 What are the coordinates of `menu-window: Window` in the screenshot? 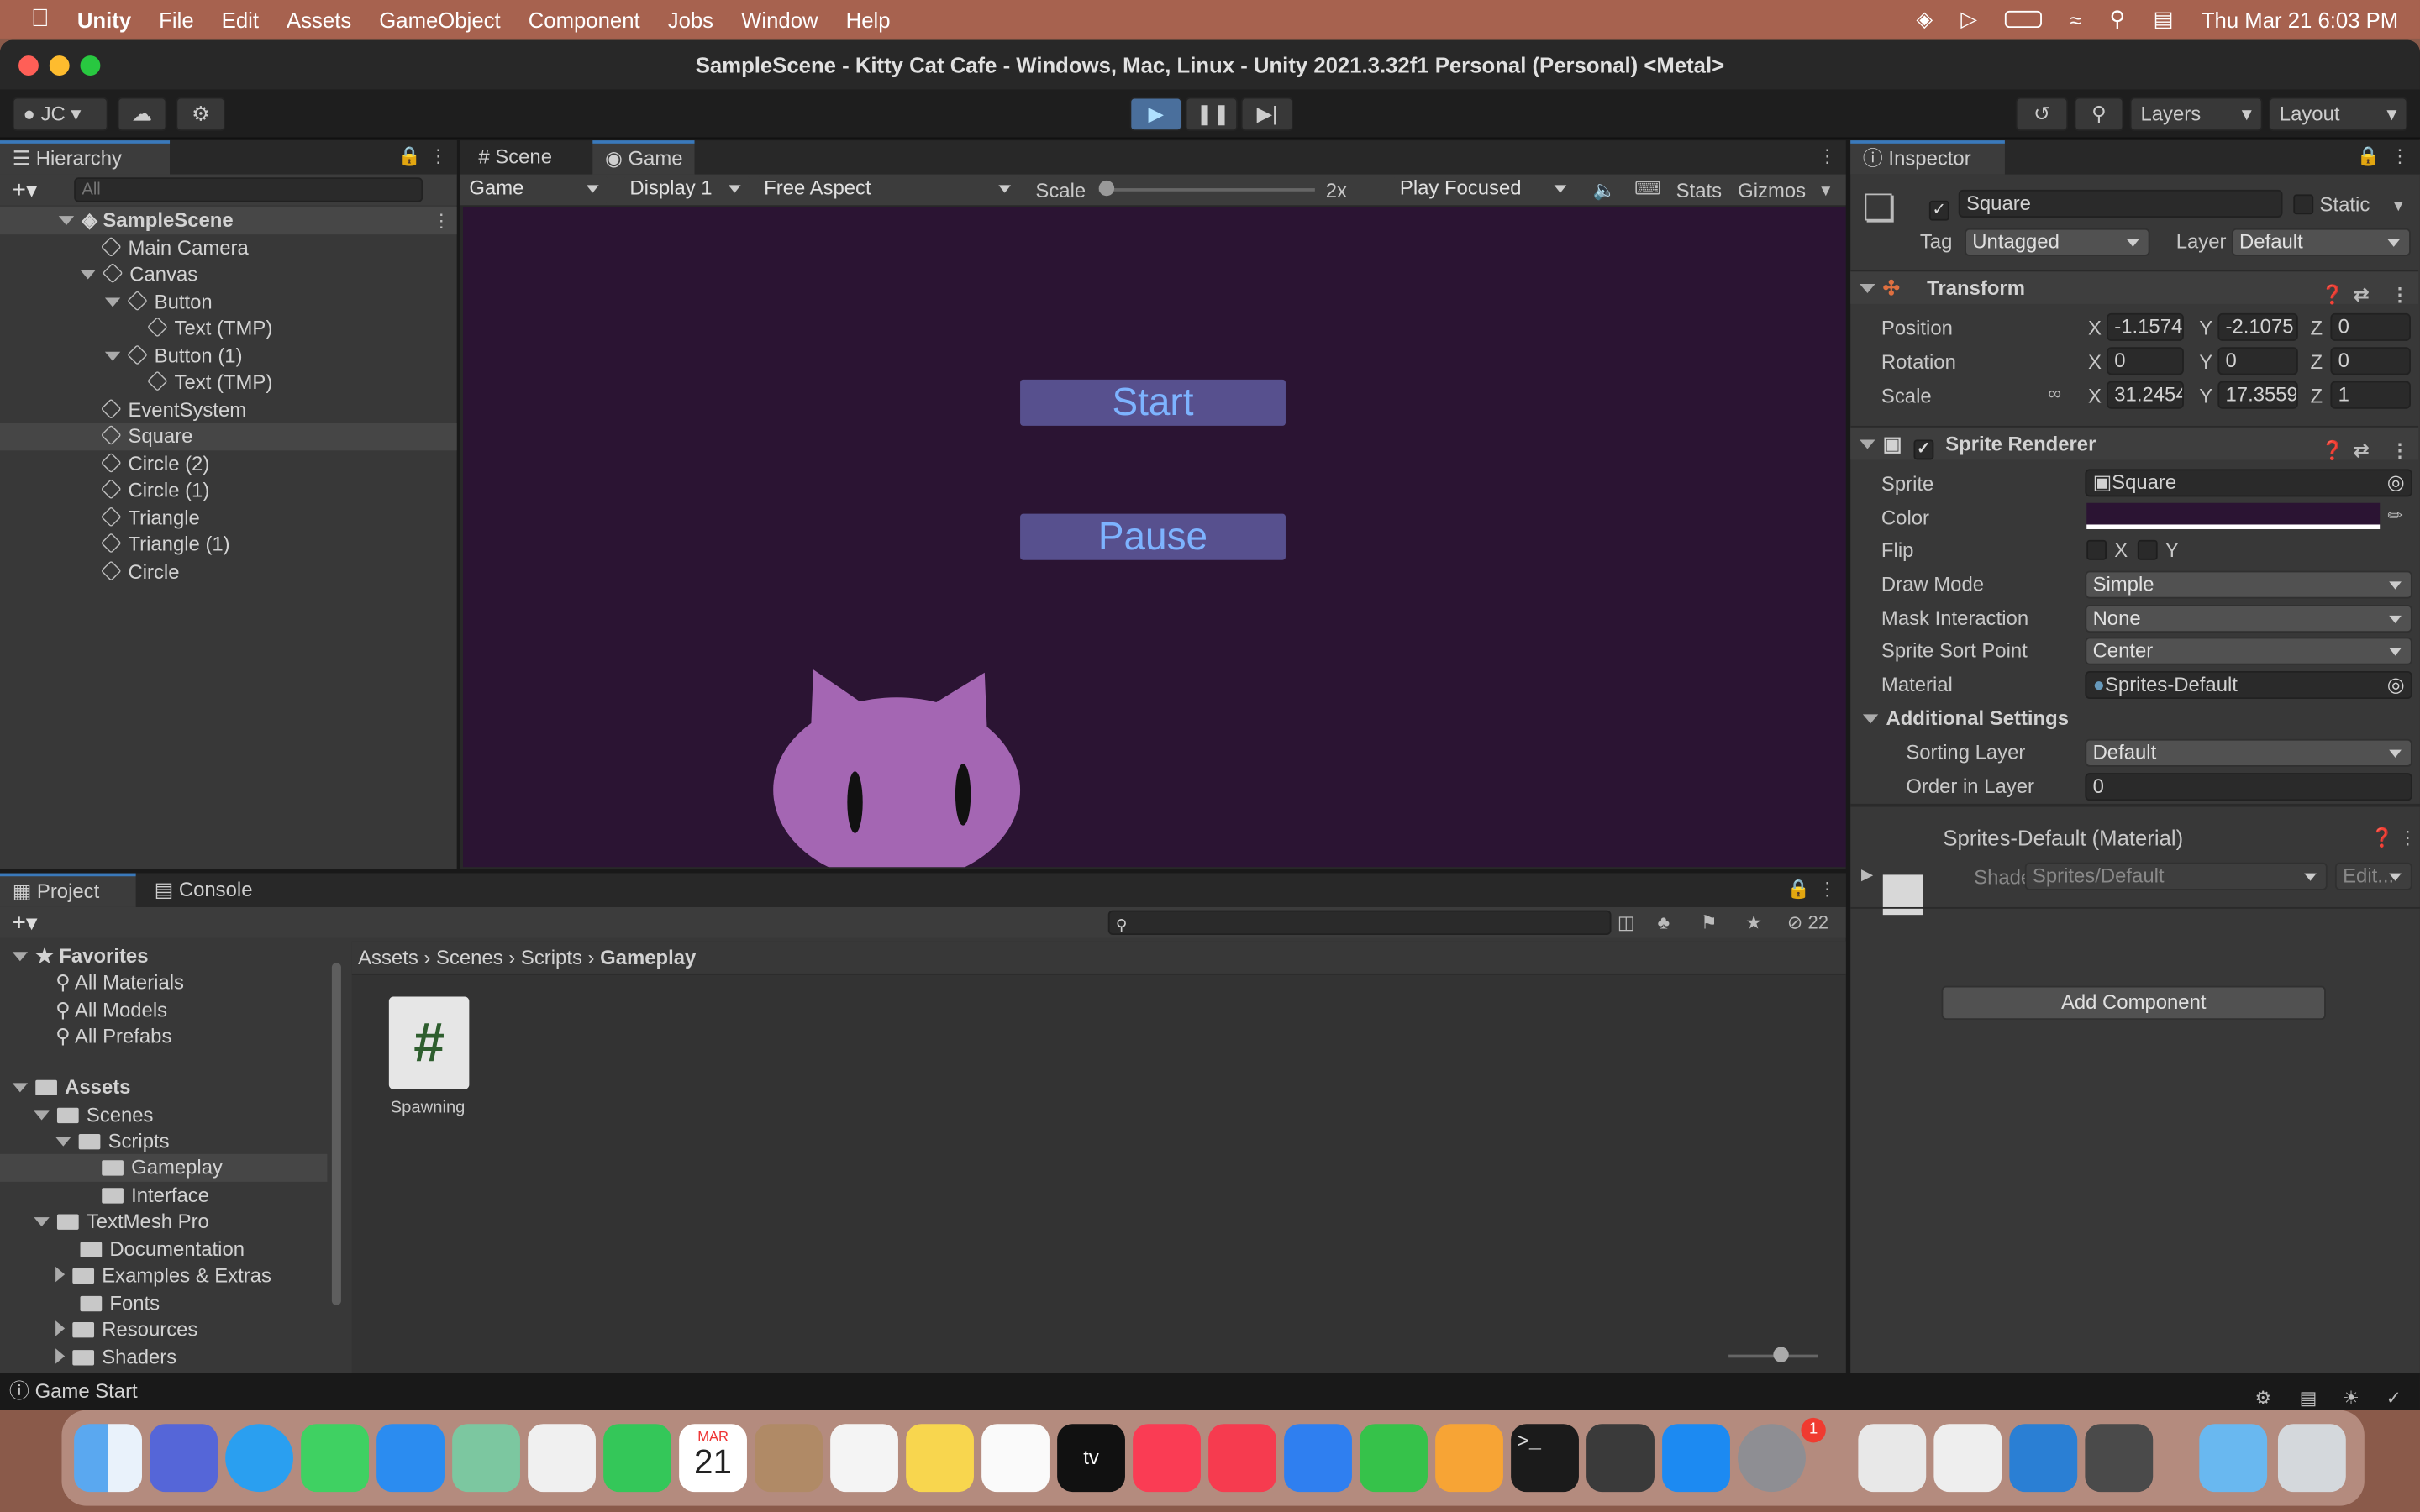 It's located at (779, 19).